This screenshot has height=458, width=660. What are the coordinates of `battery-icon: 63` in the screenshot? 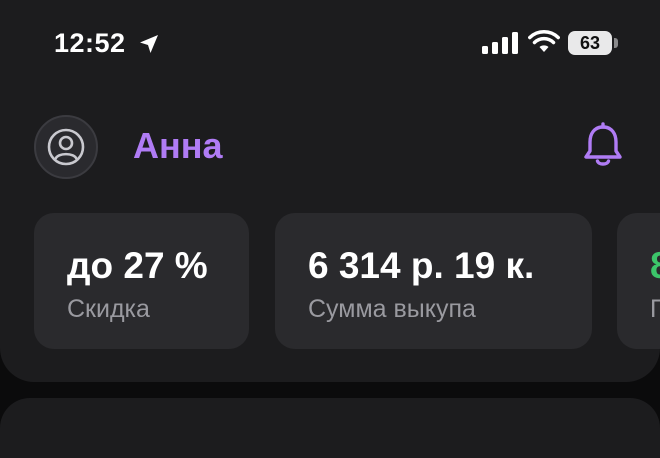 It's located at (590, 43).